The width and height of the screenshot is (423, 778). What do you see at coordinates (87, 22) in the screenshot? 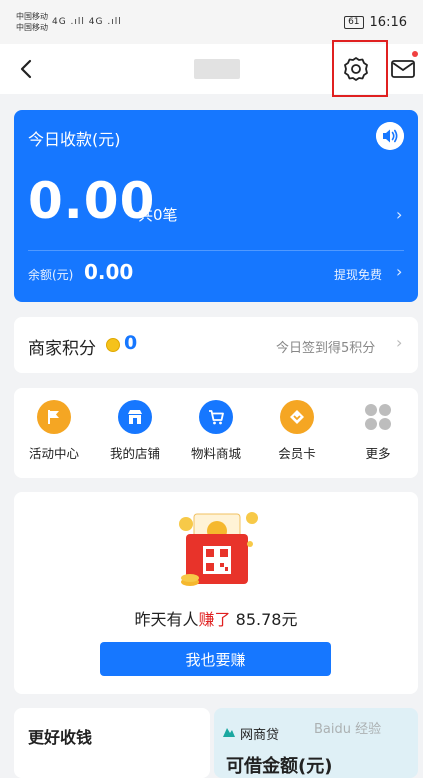
I see `signal-icon: 4G .ıll 4G .ıll` at bounding box center [87, 22].